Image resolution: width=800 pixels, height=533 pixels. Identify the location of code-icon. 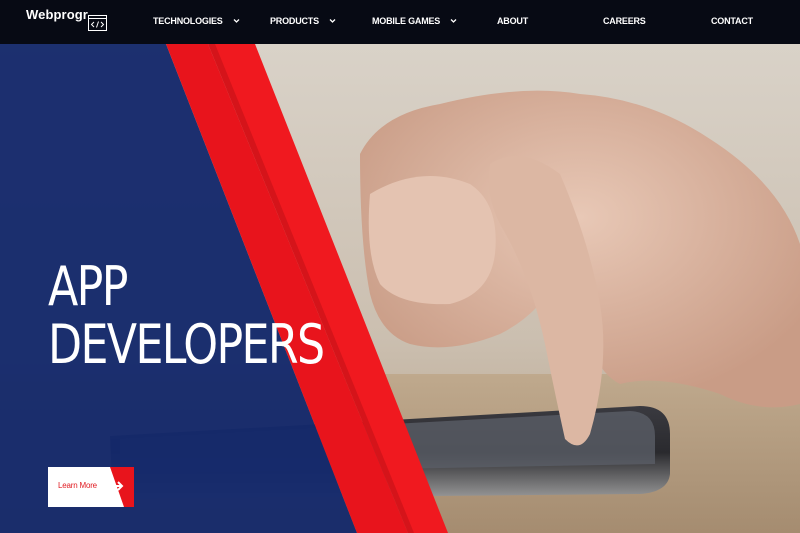
(97, 23).